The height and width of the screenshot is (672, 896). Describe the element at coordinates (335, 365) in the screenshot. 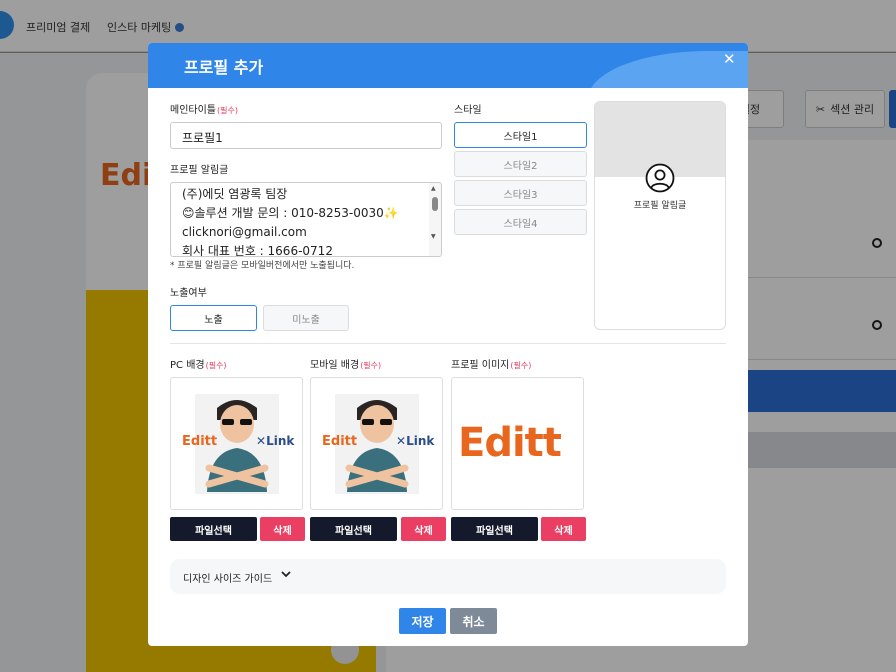

I see `mobile-background-label-text: 모바일 배경` at that location.